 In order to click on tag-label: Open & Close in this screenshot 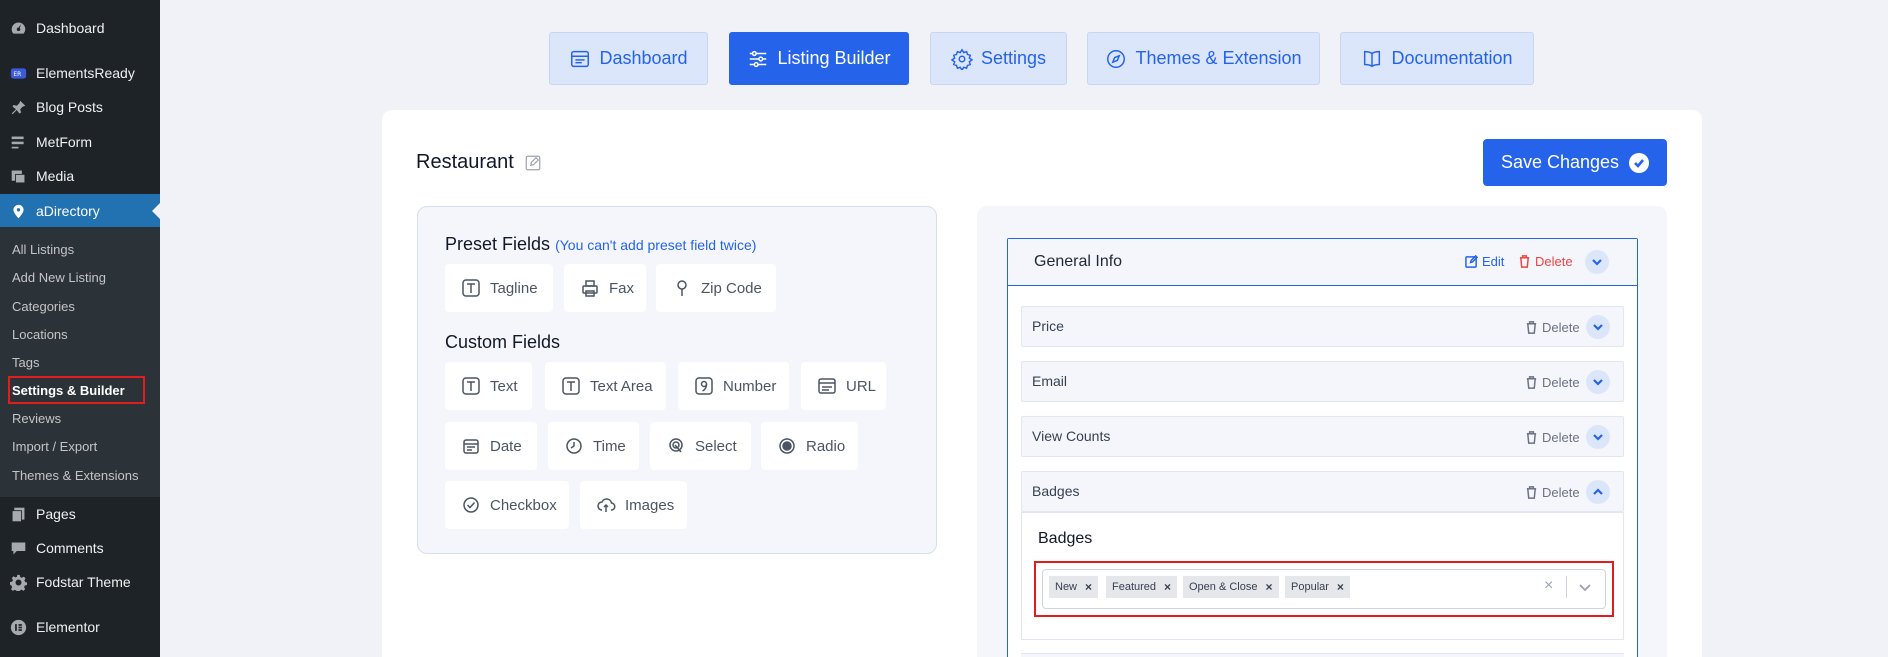, I will do `click(1223, 587)`.